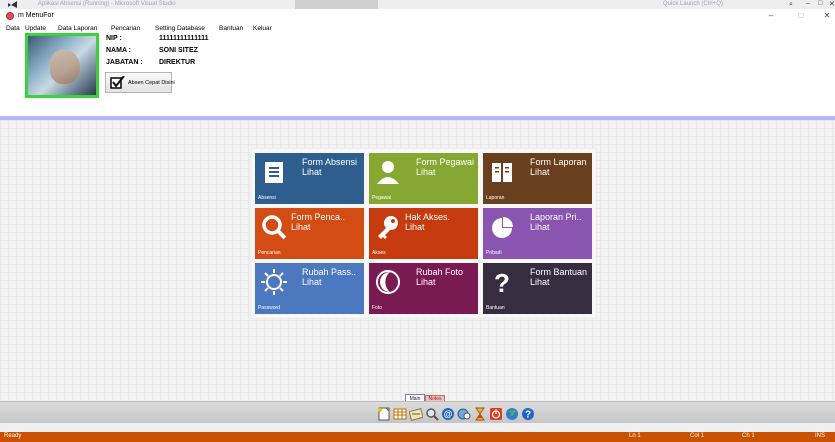 Image resolution: width=835 pixels, height=442 pixels. I want to click on help-icon: ?, so click(528, 414).